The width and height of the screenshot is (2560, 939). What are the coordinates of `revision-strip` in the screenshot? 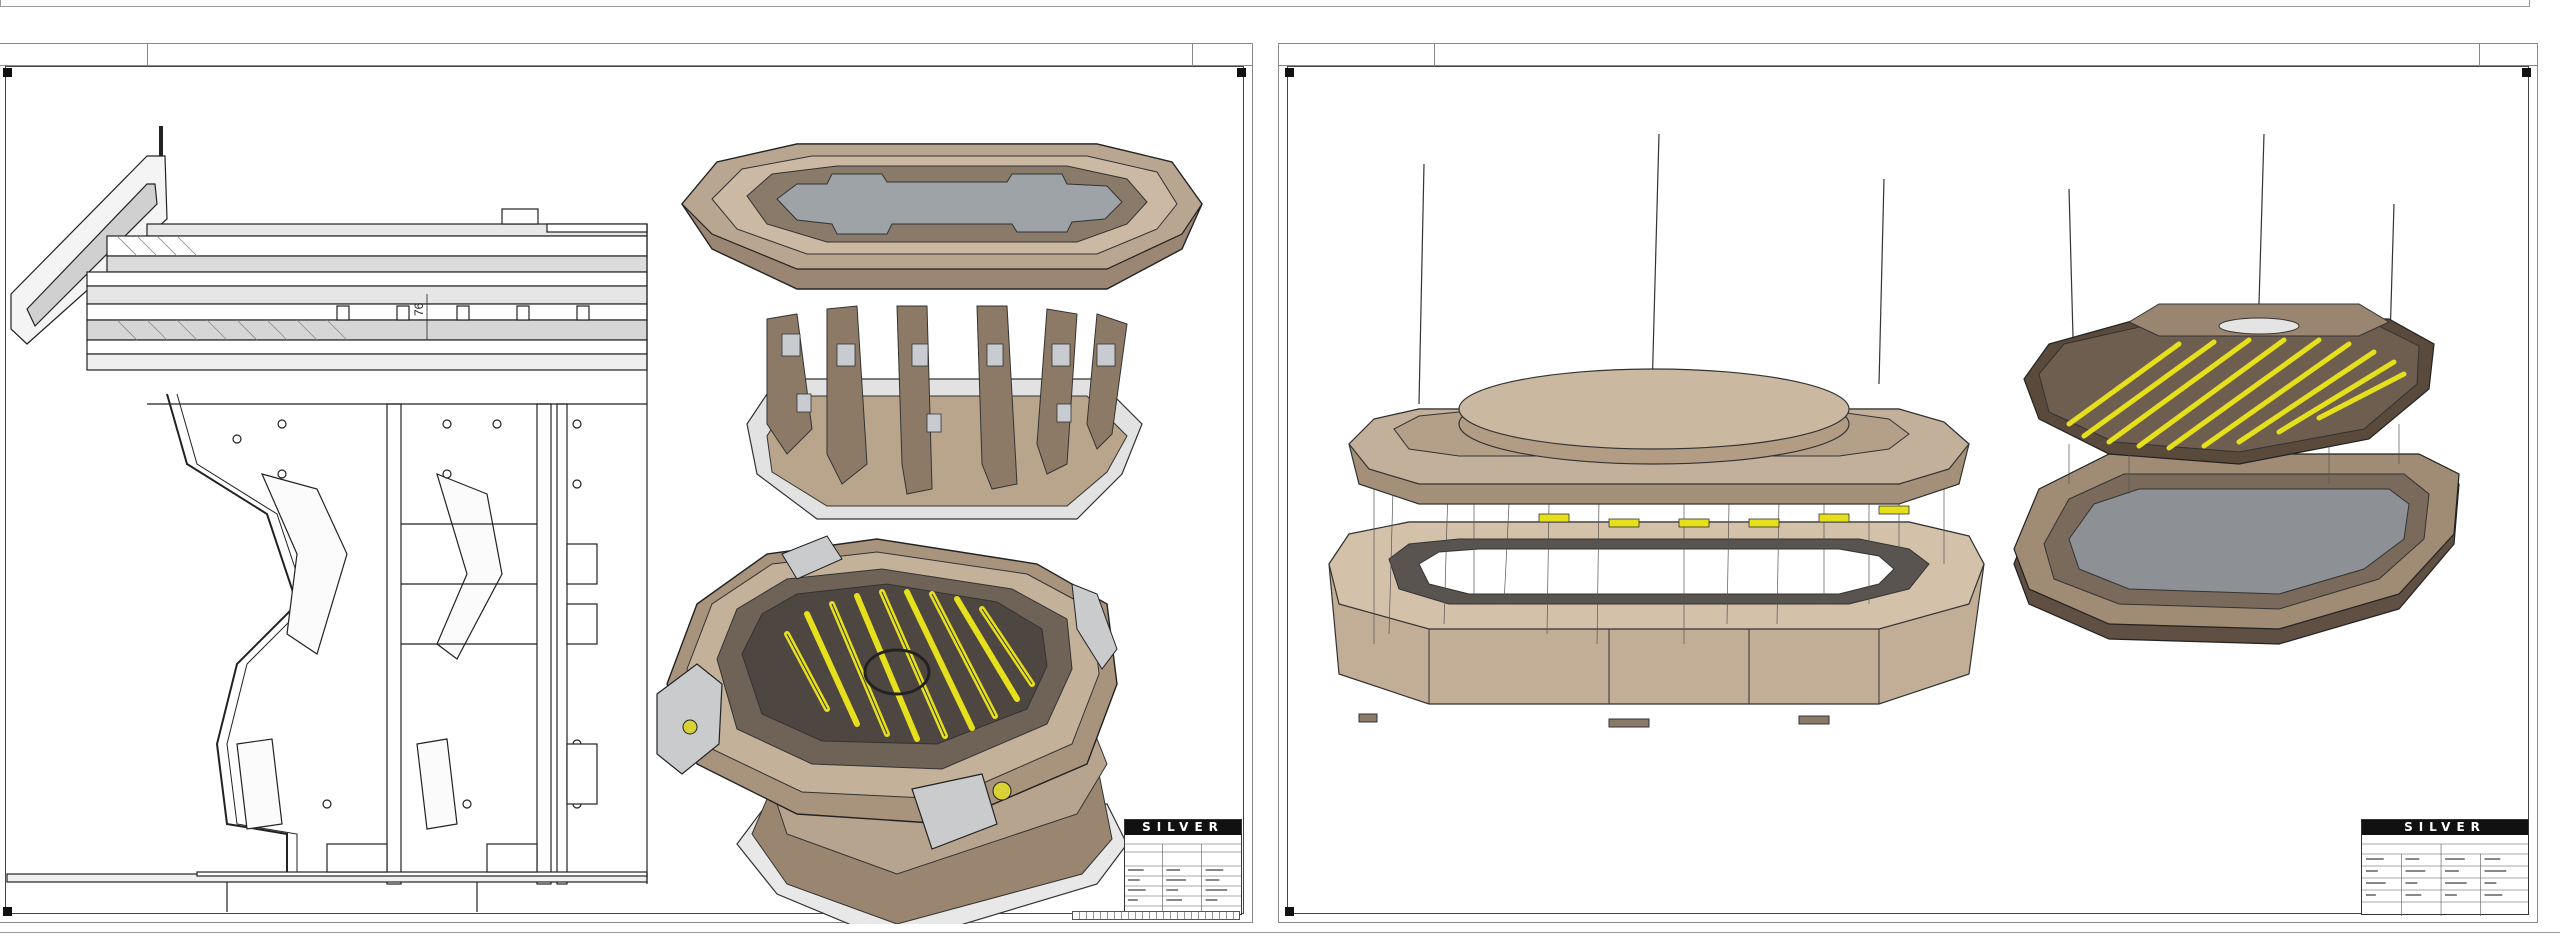 It's located at (1156, 915).